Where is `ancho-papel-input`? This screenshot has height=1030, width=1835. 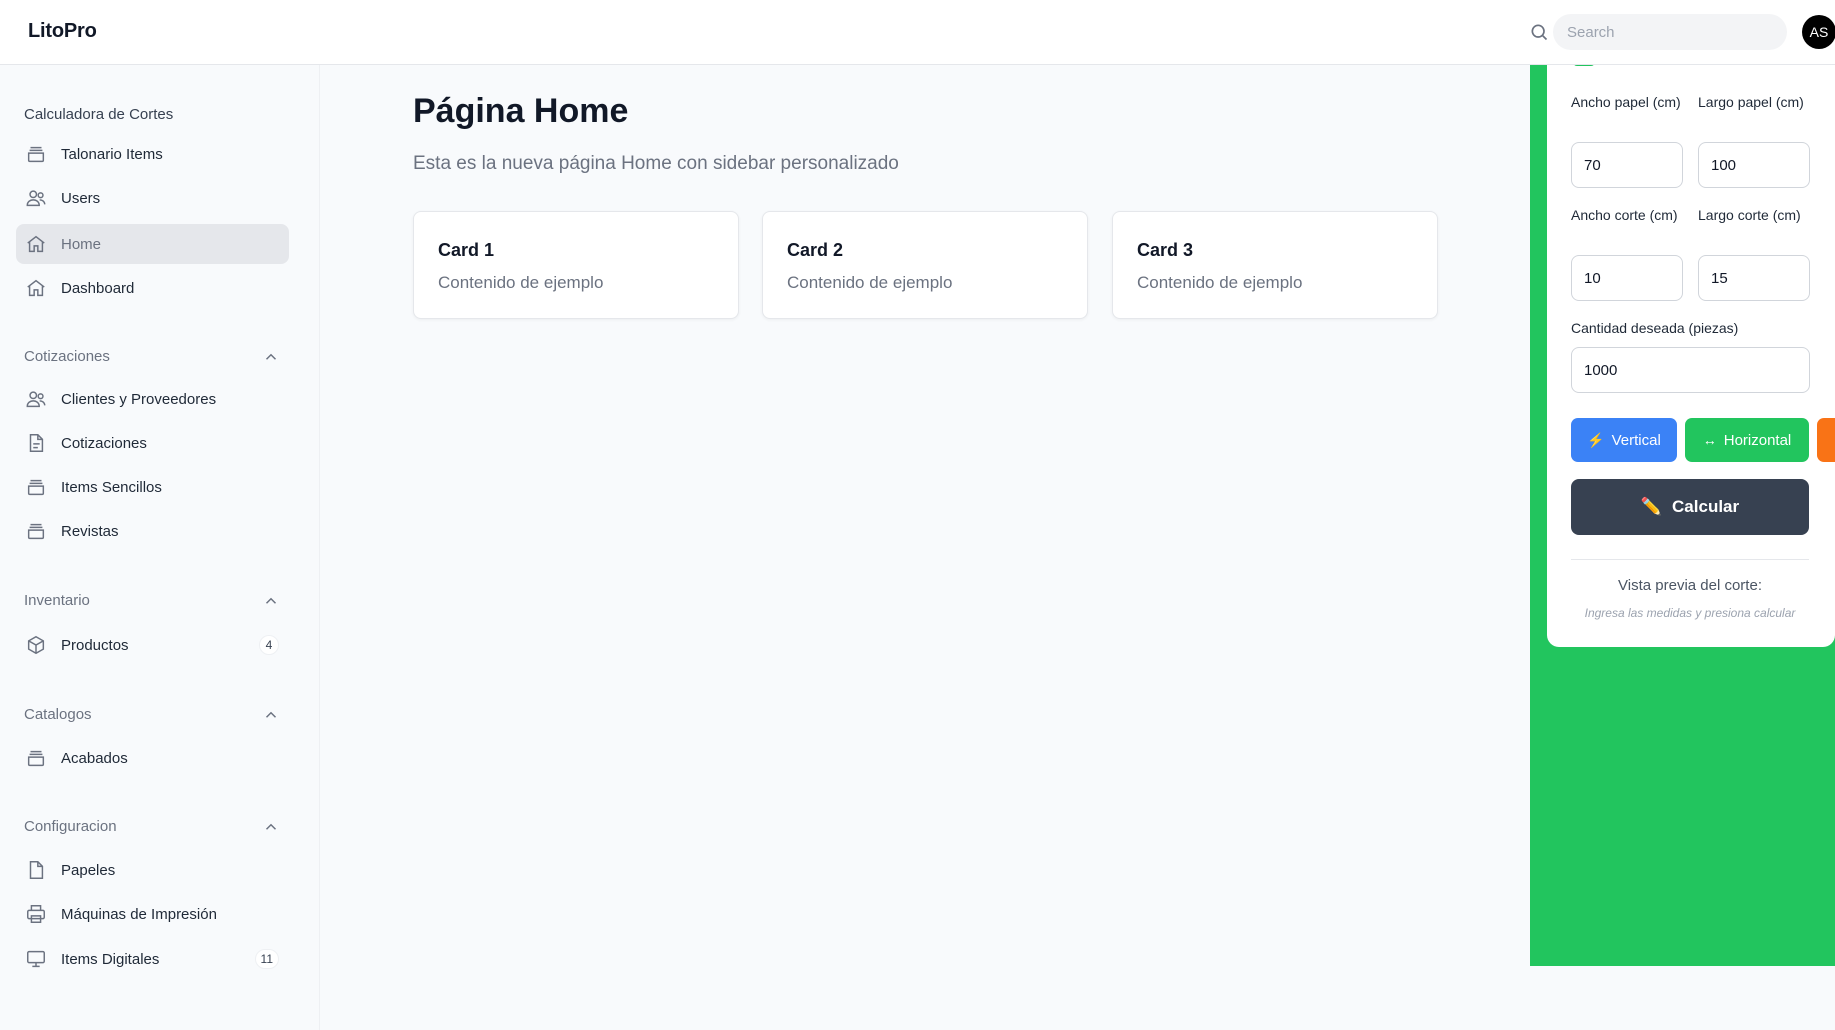
ancho-papel-input is located at coordinates (1627, 165).